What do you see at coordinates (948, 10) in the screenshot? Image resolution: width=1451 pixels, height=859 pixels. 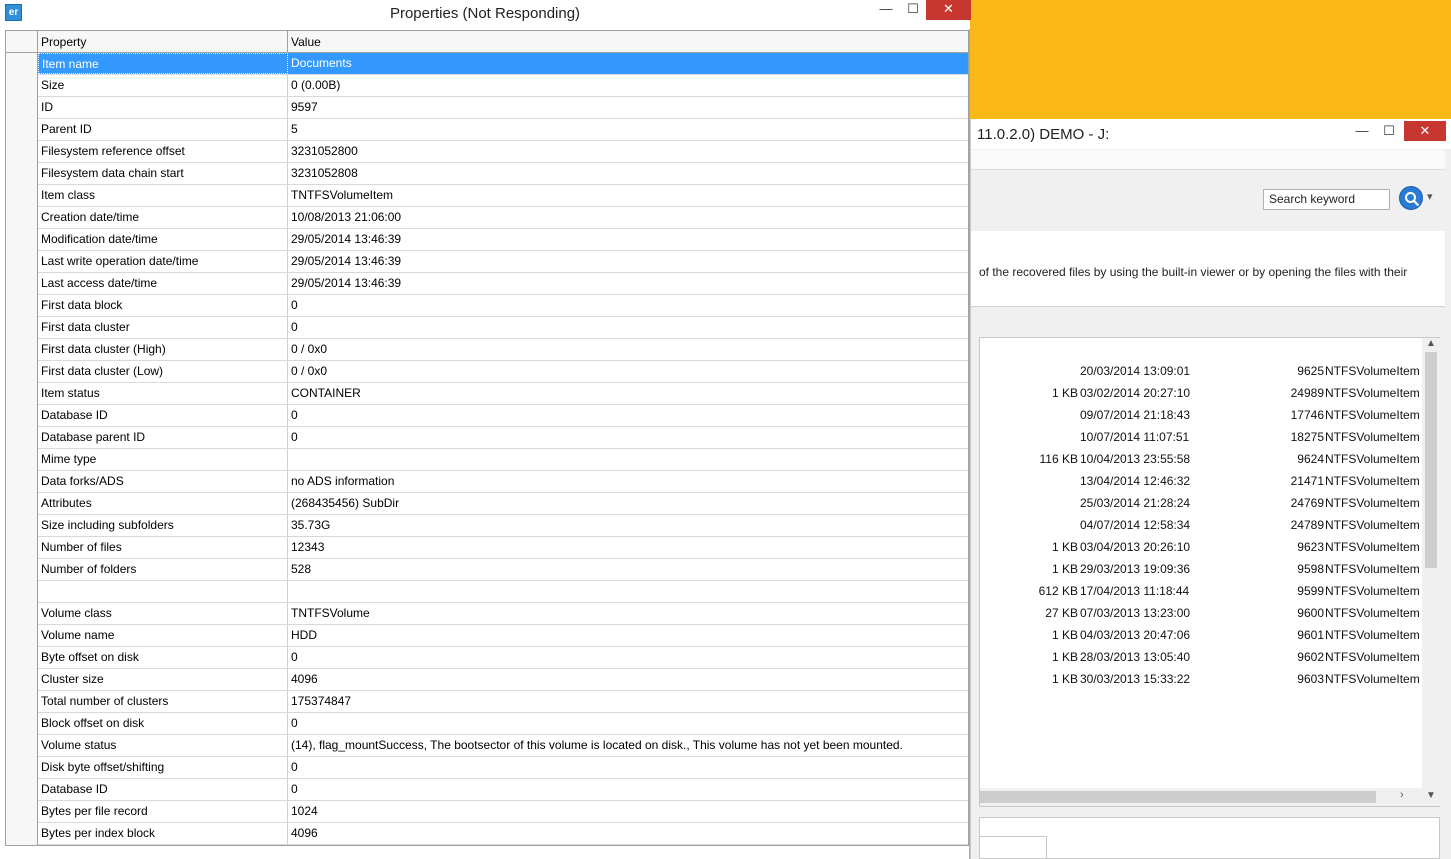 I see `dialog-close-button: ✕` at bounding box center [948, 10].